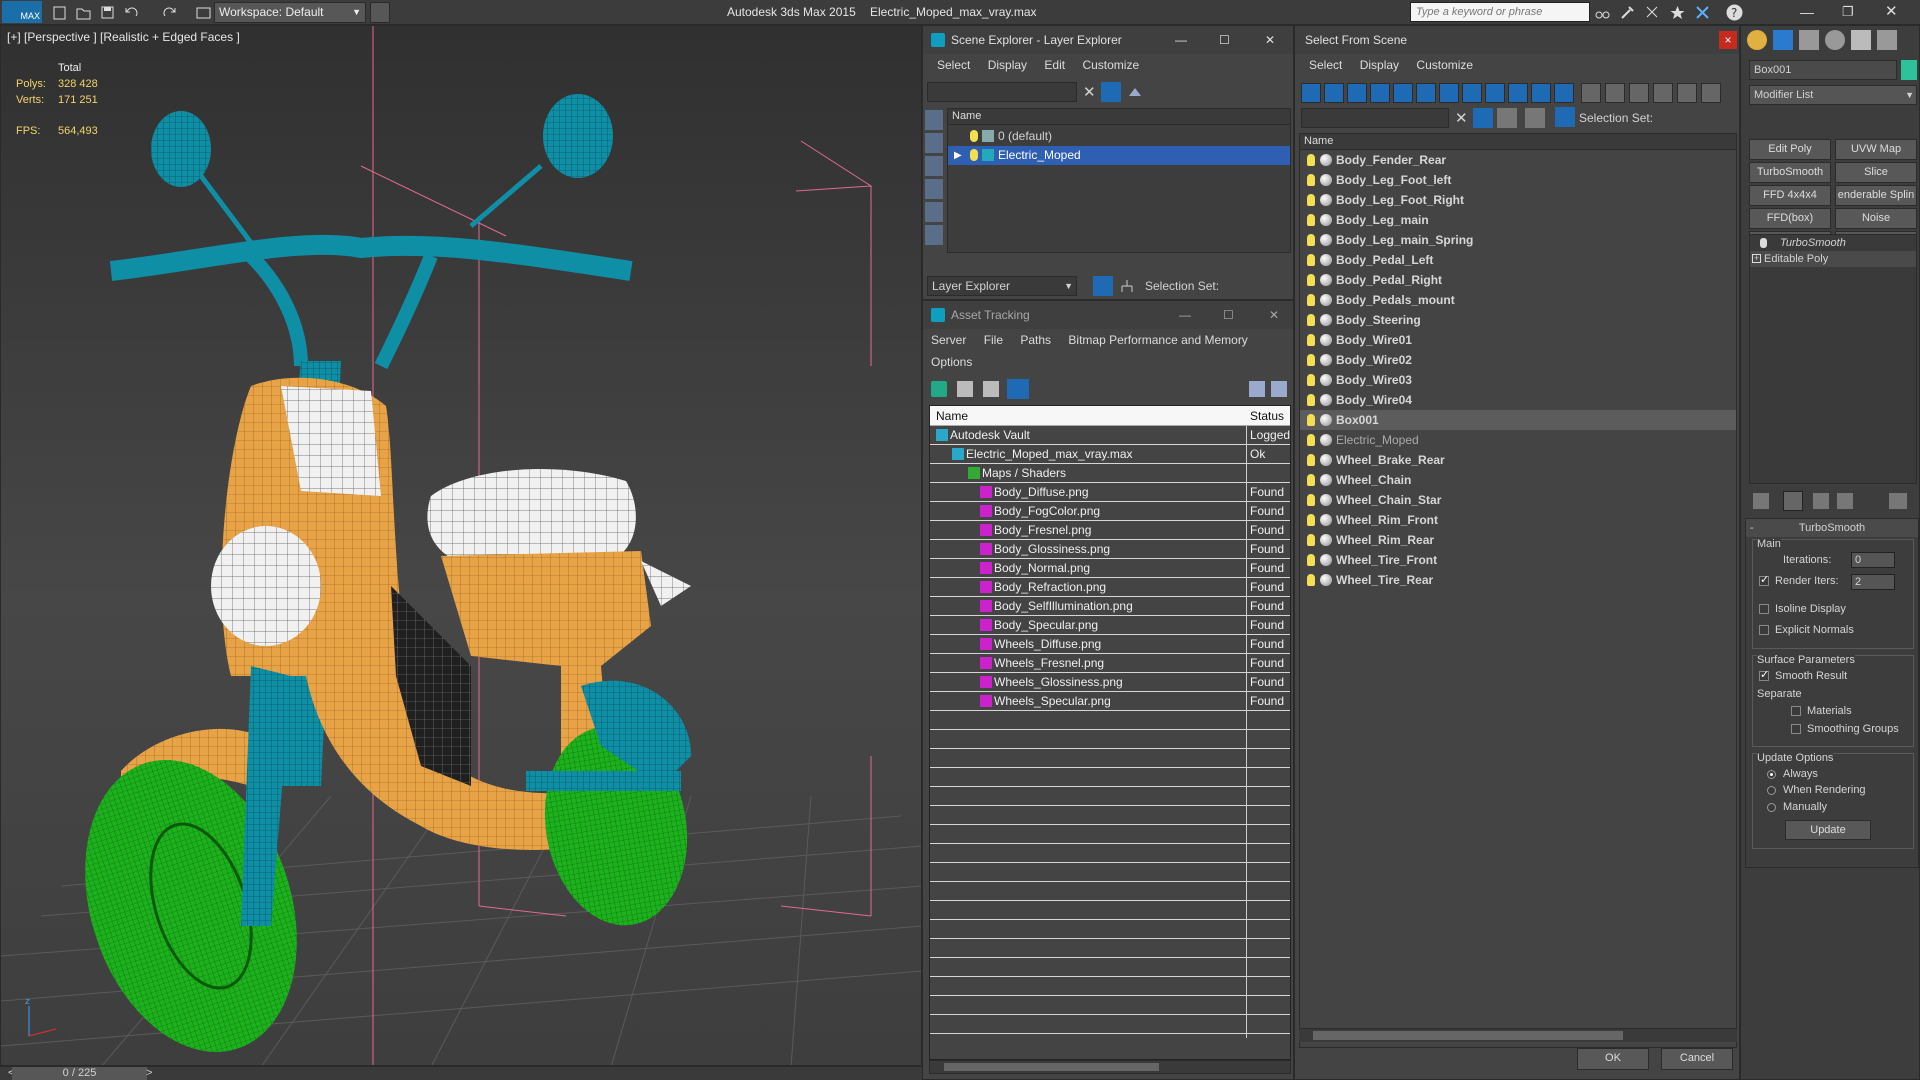 The width and height of the screenshot is (1920, 1080). What do you see at coordinates (131, 12) in the screenshot?
I see `undo-icon` at bounding box center [131, 12].